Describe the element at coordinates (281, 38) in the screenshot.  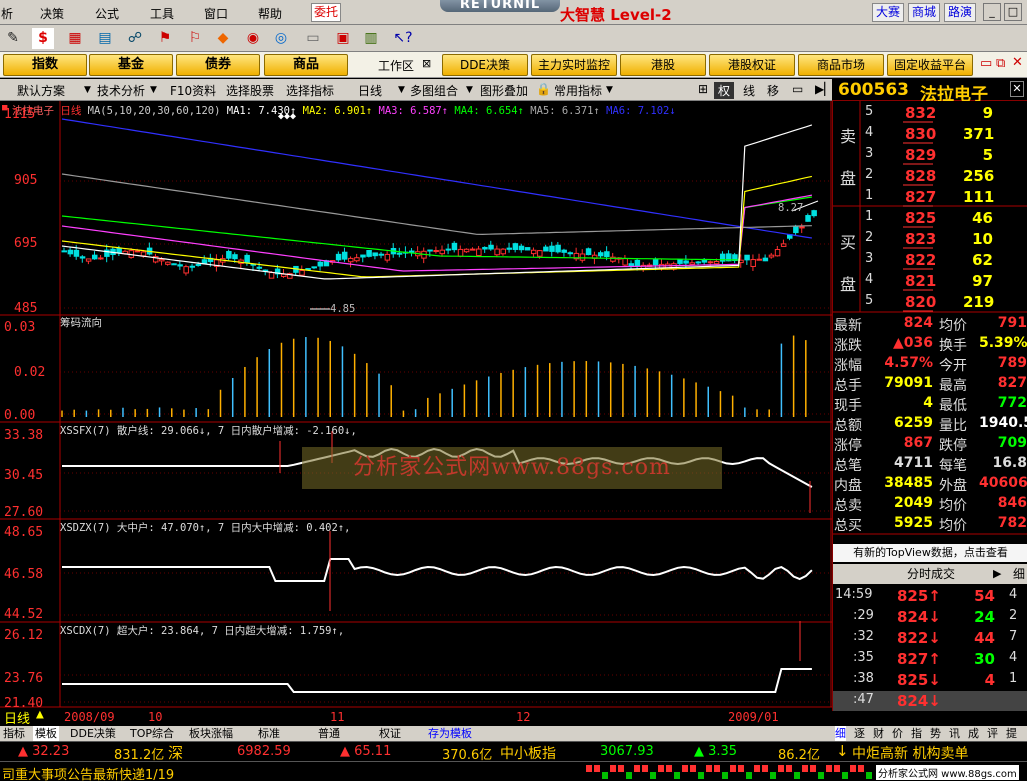
I see `info-icon: ◎` at that location.